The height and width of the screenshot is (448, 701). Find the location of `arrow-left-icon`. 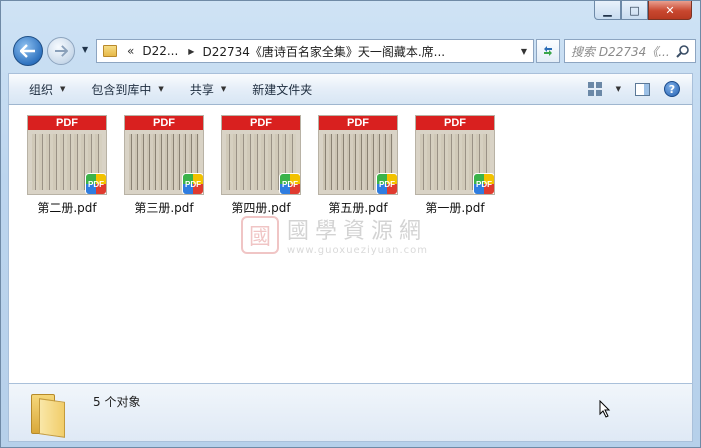

arrow-left-icon is located at coordinates (27, 51).